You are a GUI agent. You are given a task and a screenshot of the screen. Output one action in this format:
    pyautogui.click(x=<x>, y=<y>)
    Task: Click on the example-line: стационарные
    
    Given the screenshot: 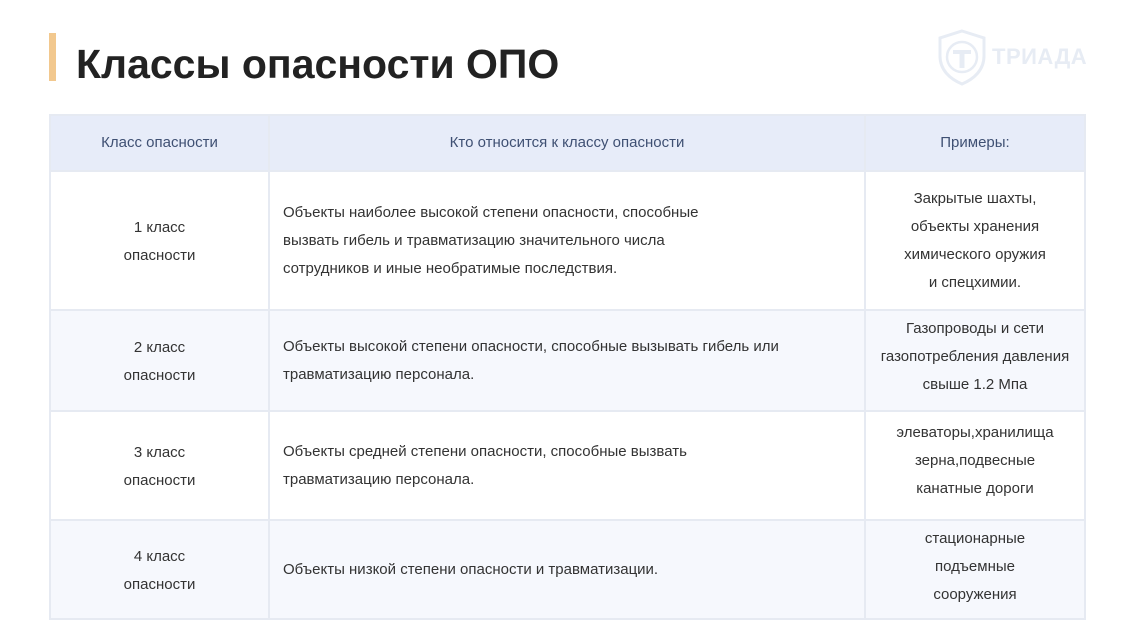 What is the action you would take?
    pyautogui.click(x=975, y=538)
    